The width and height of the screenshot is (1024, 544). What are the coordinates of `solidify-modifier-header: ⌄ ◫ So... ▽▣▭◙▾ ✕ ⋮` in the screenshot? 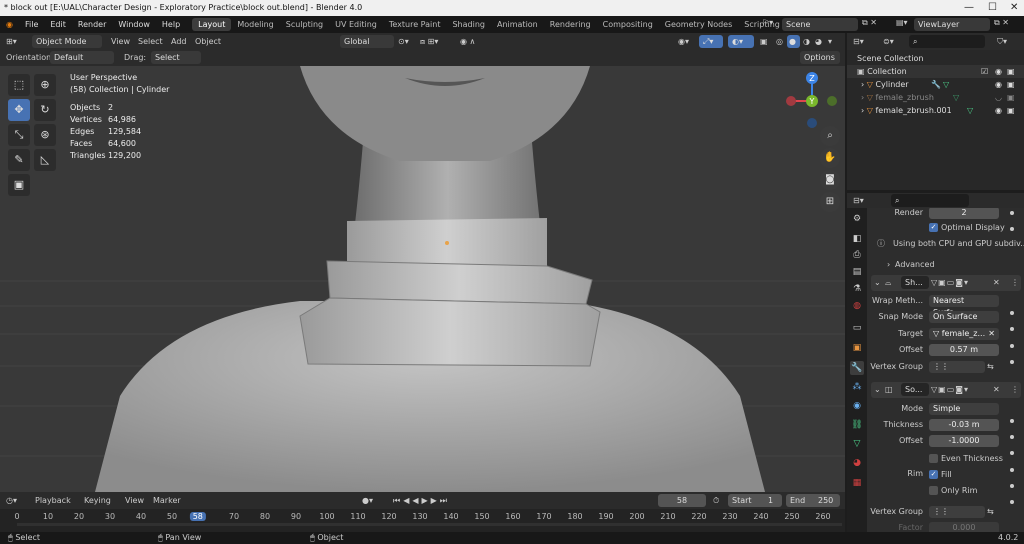 It's located at (946, 390).